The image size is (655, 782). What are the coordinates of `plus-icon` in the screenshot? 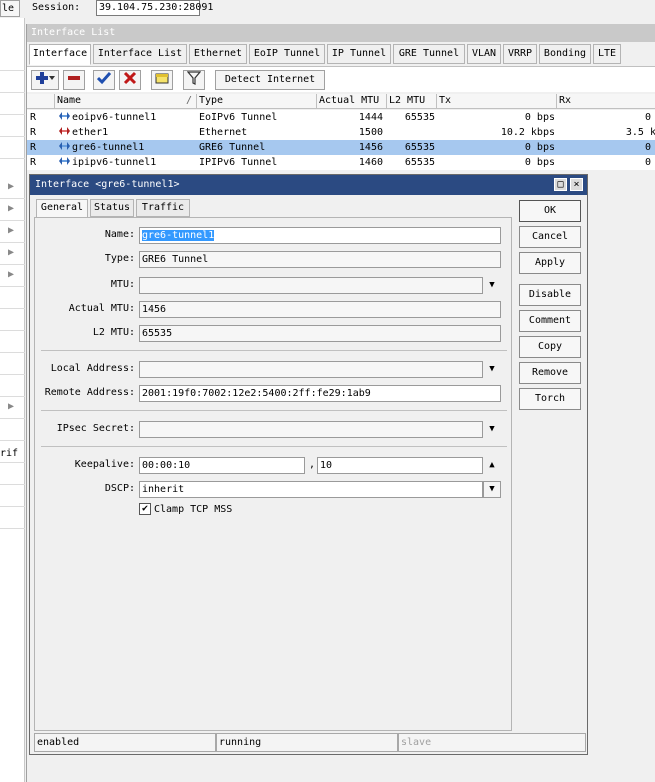 It's located at (45, 78).